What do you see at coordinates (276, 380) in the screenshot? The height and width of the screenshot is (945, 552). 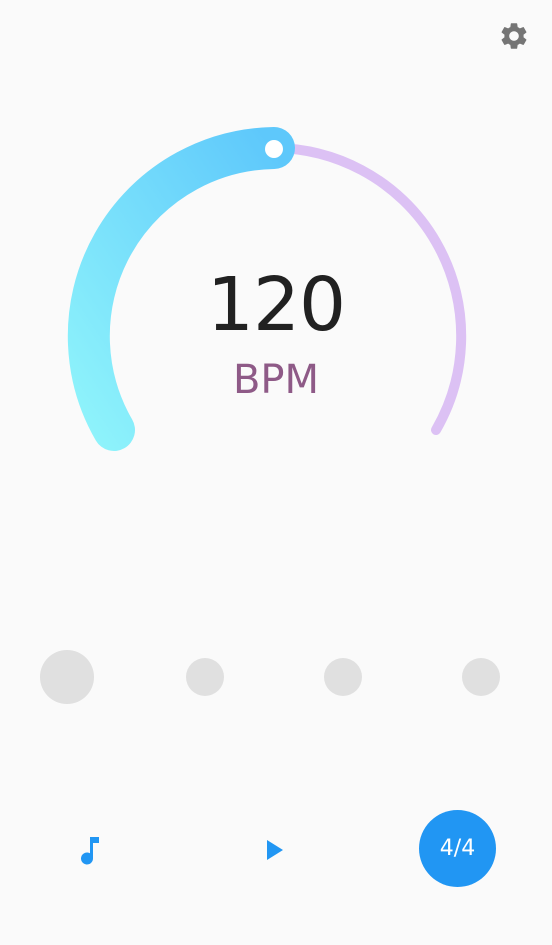 I see `bpm-unit-label: BPM` at bounding box center [276, 380].